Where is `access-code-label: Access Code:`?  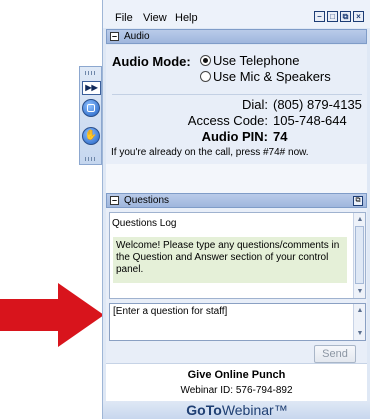
access-code-label: Access Code: is located at coordinates (227, 120).